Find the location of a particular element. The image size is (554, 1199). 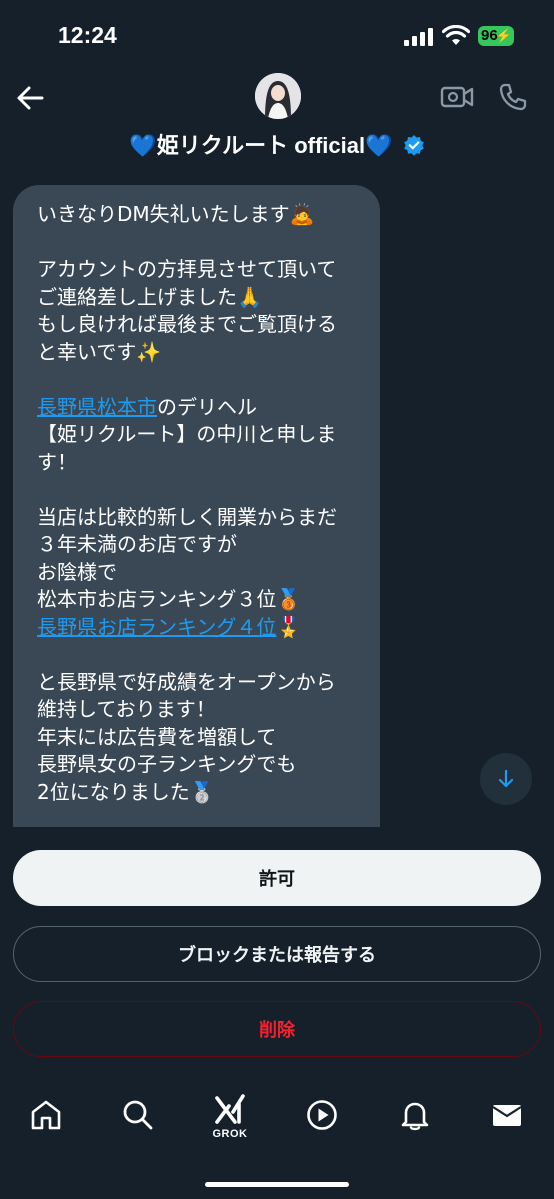

conversation-title-text: 💙姫リクルート official💙 is located at coordinates (261, 145).